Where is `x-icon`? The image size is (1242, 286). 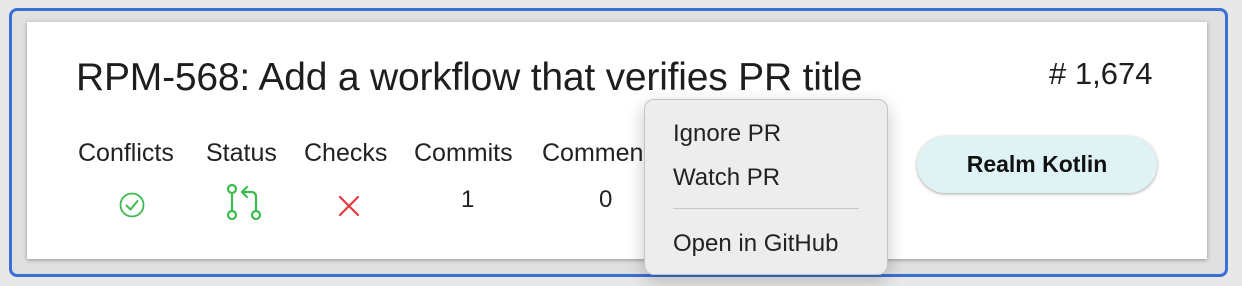 x-icon is located at coordinates (349, 206).